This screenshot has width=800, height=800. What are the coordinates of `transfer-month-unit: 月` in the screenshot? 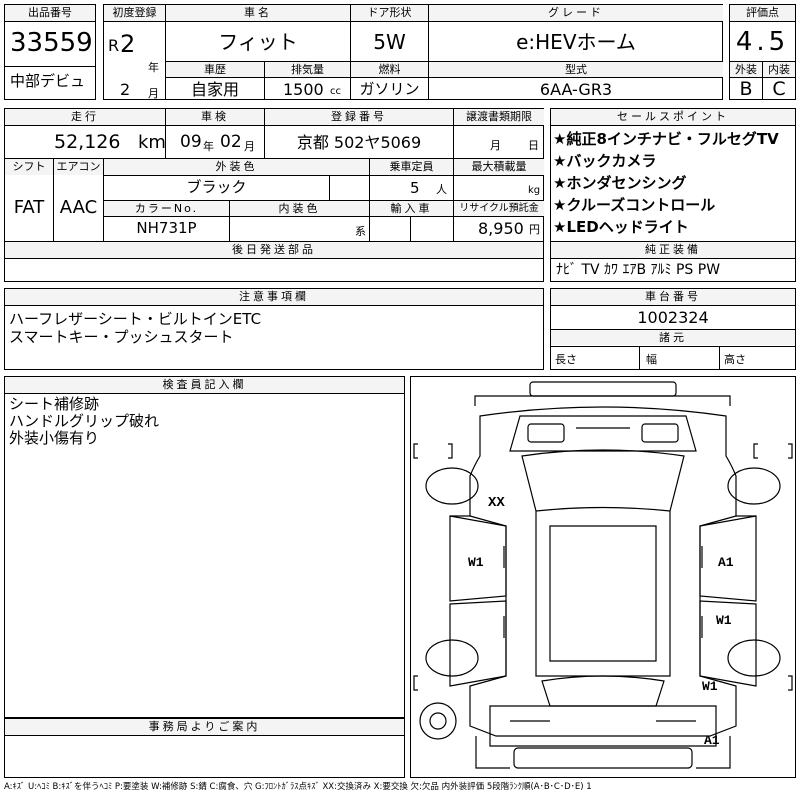 It's located at (495, 145).